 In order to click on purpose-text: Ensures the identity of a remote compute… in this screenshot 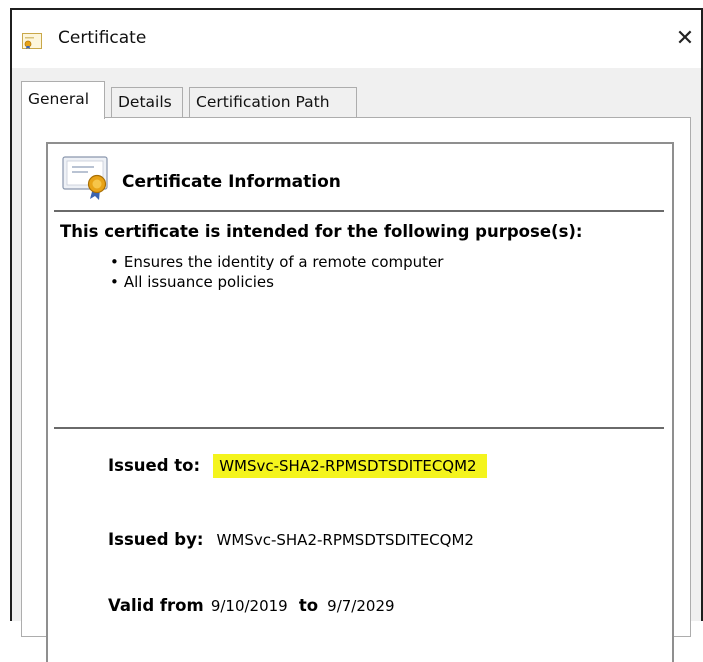, I will do `click(283, 262)`.